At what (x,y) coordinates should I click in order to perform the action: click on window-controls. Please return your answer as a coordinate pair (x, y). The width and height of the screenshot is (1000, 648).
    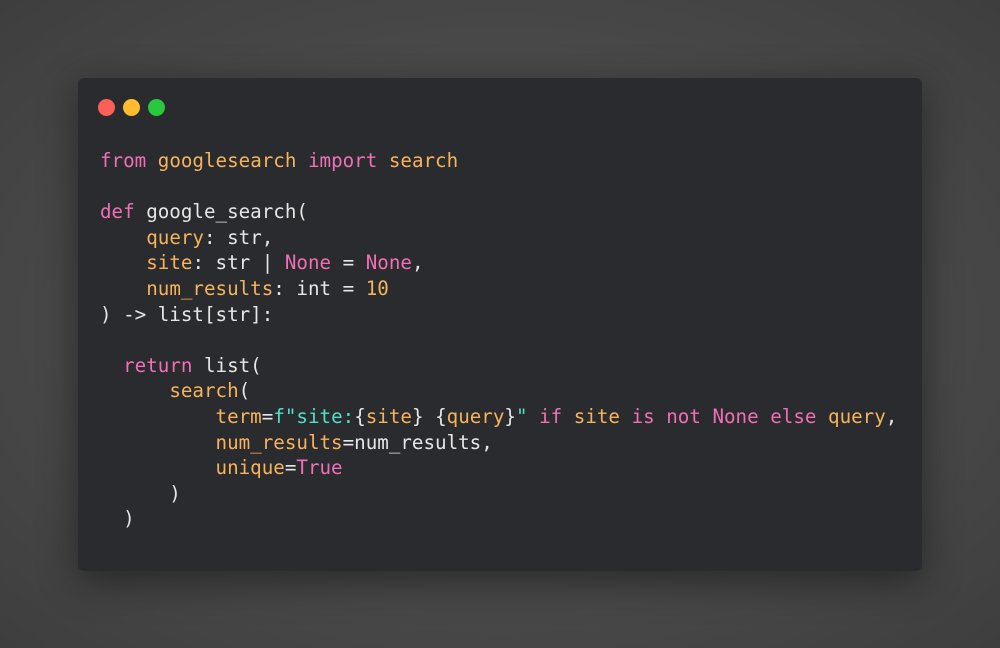
    Looking at the image, I should click on (131, 107).